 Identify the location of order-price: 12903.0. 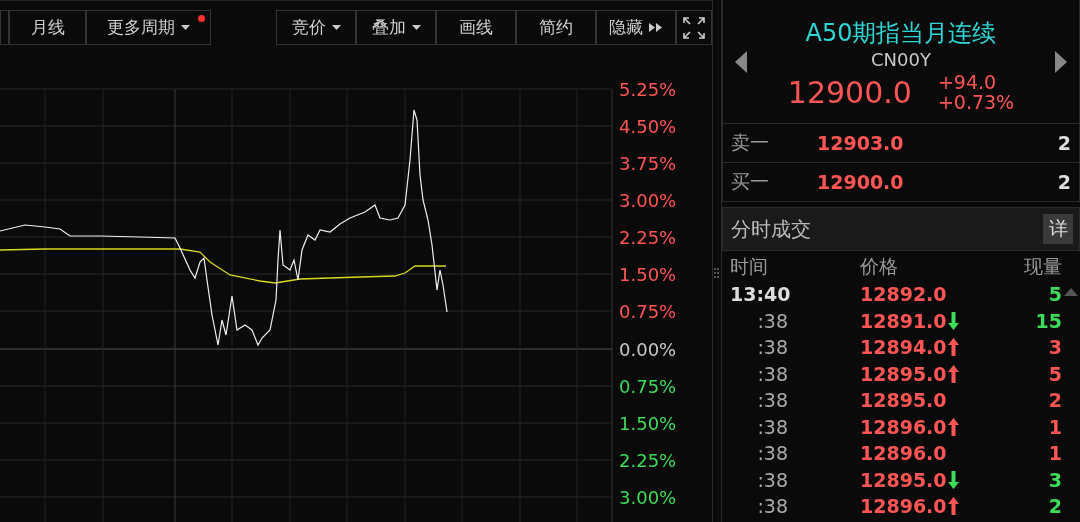
(861, 143).